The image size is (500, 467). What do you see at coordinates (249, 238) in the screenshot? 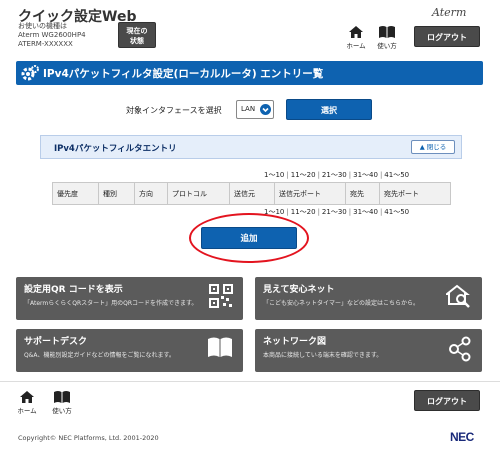
I see `add-button: 追加` at bounding box center [249, 238].